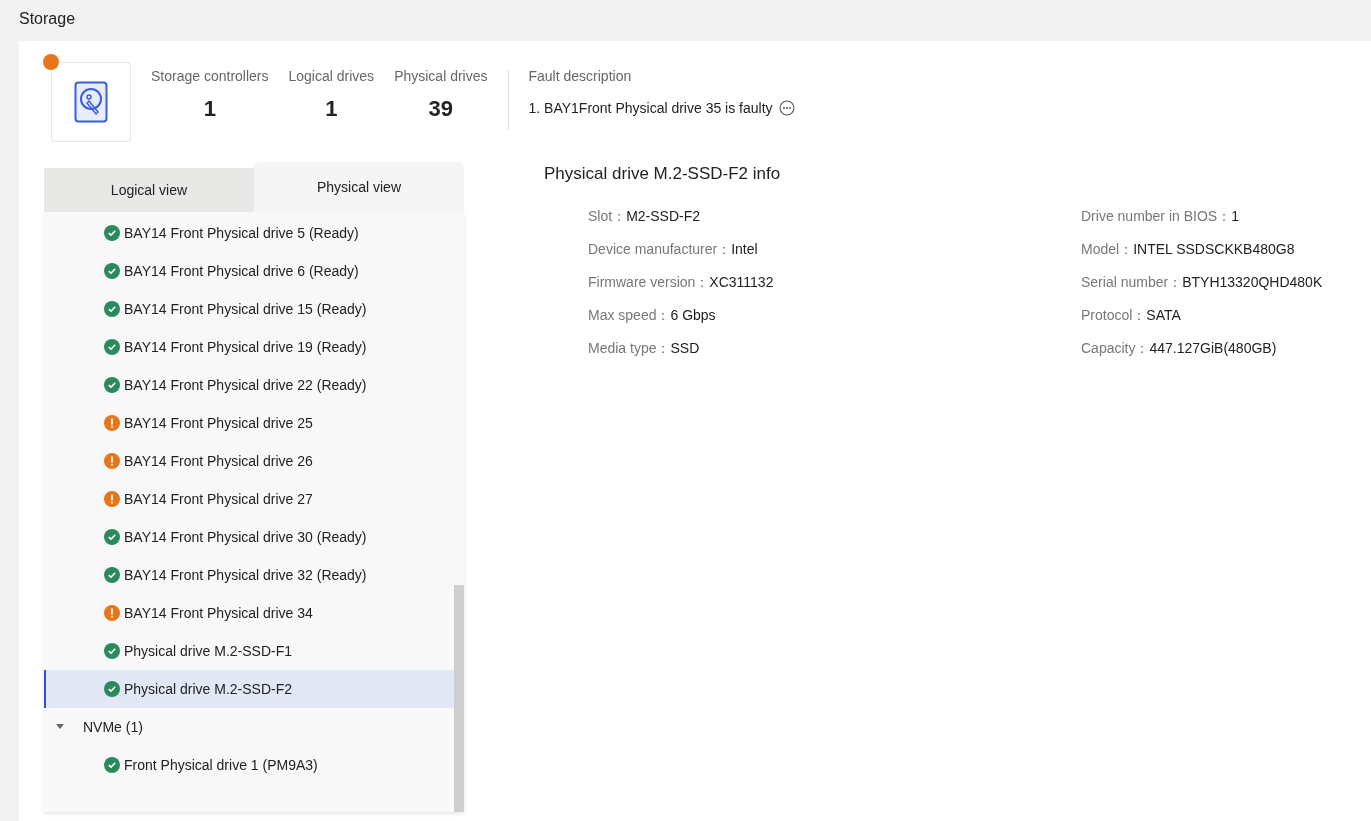 The height and width of the screenshot is (821, 1371). I want to click on tree-item: BAY14 Front Physical drive 27, so click(249, 499).